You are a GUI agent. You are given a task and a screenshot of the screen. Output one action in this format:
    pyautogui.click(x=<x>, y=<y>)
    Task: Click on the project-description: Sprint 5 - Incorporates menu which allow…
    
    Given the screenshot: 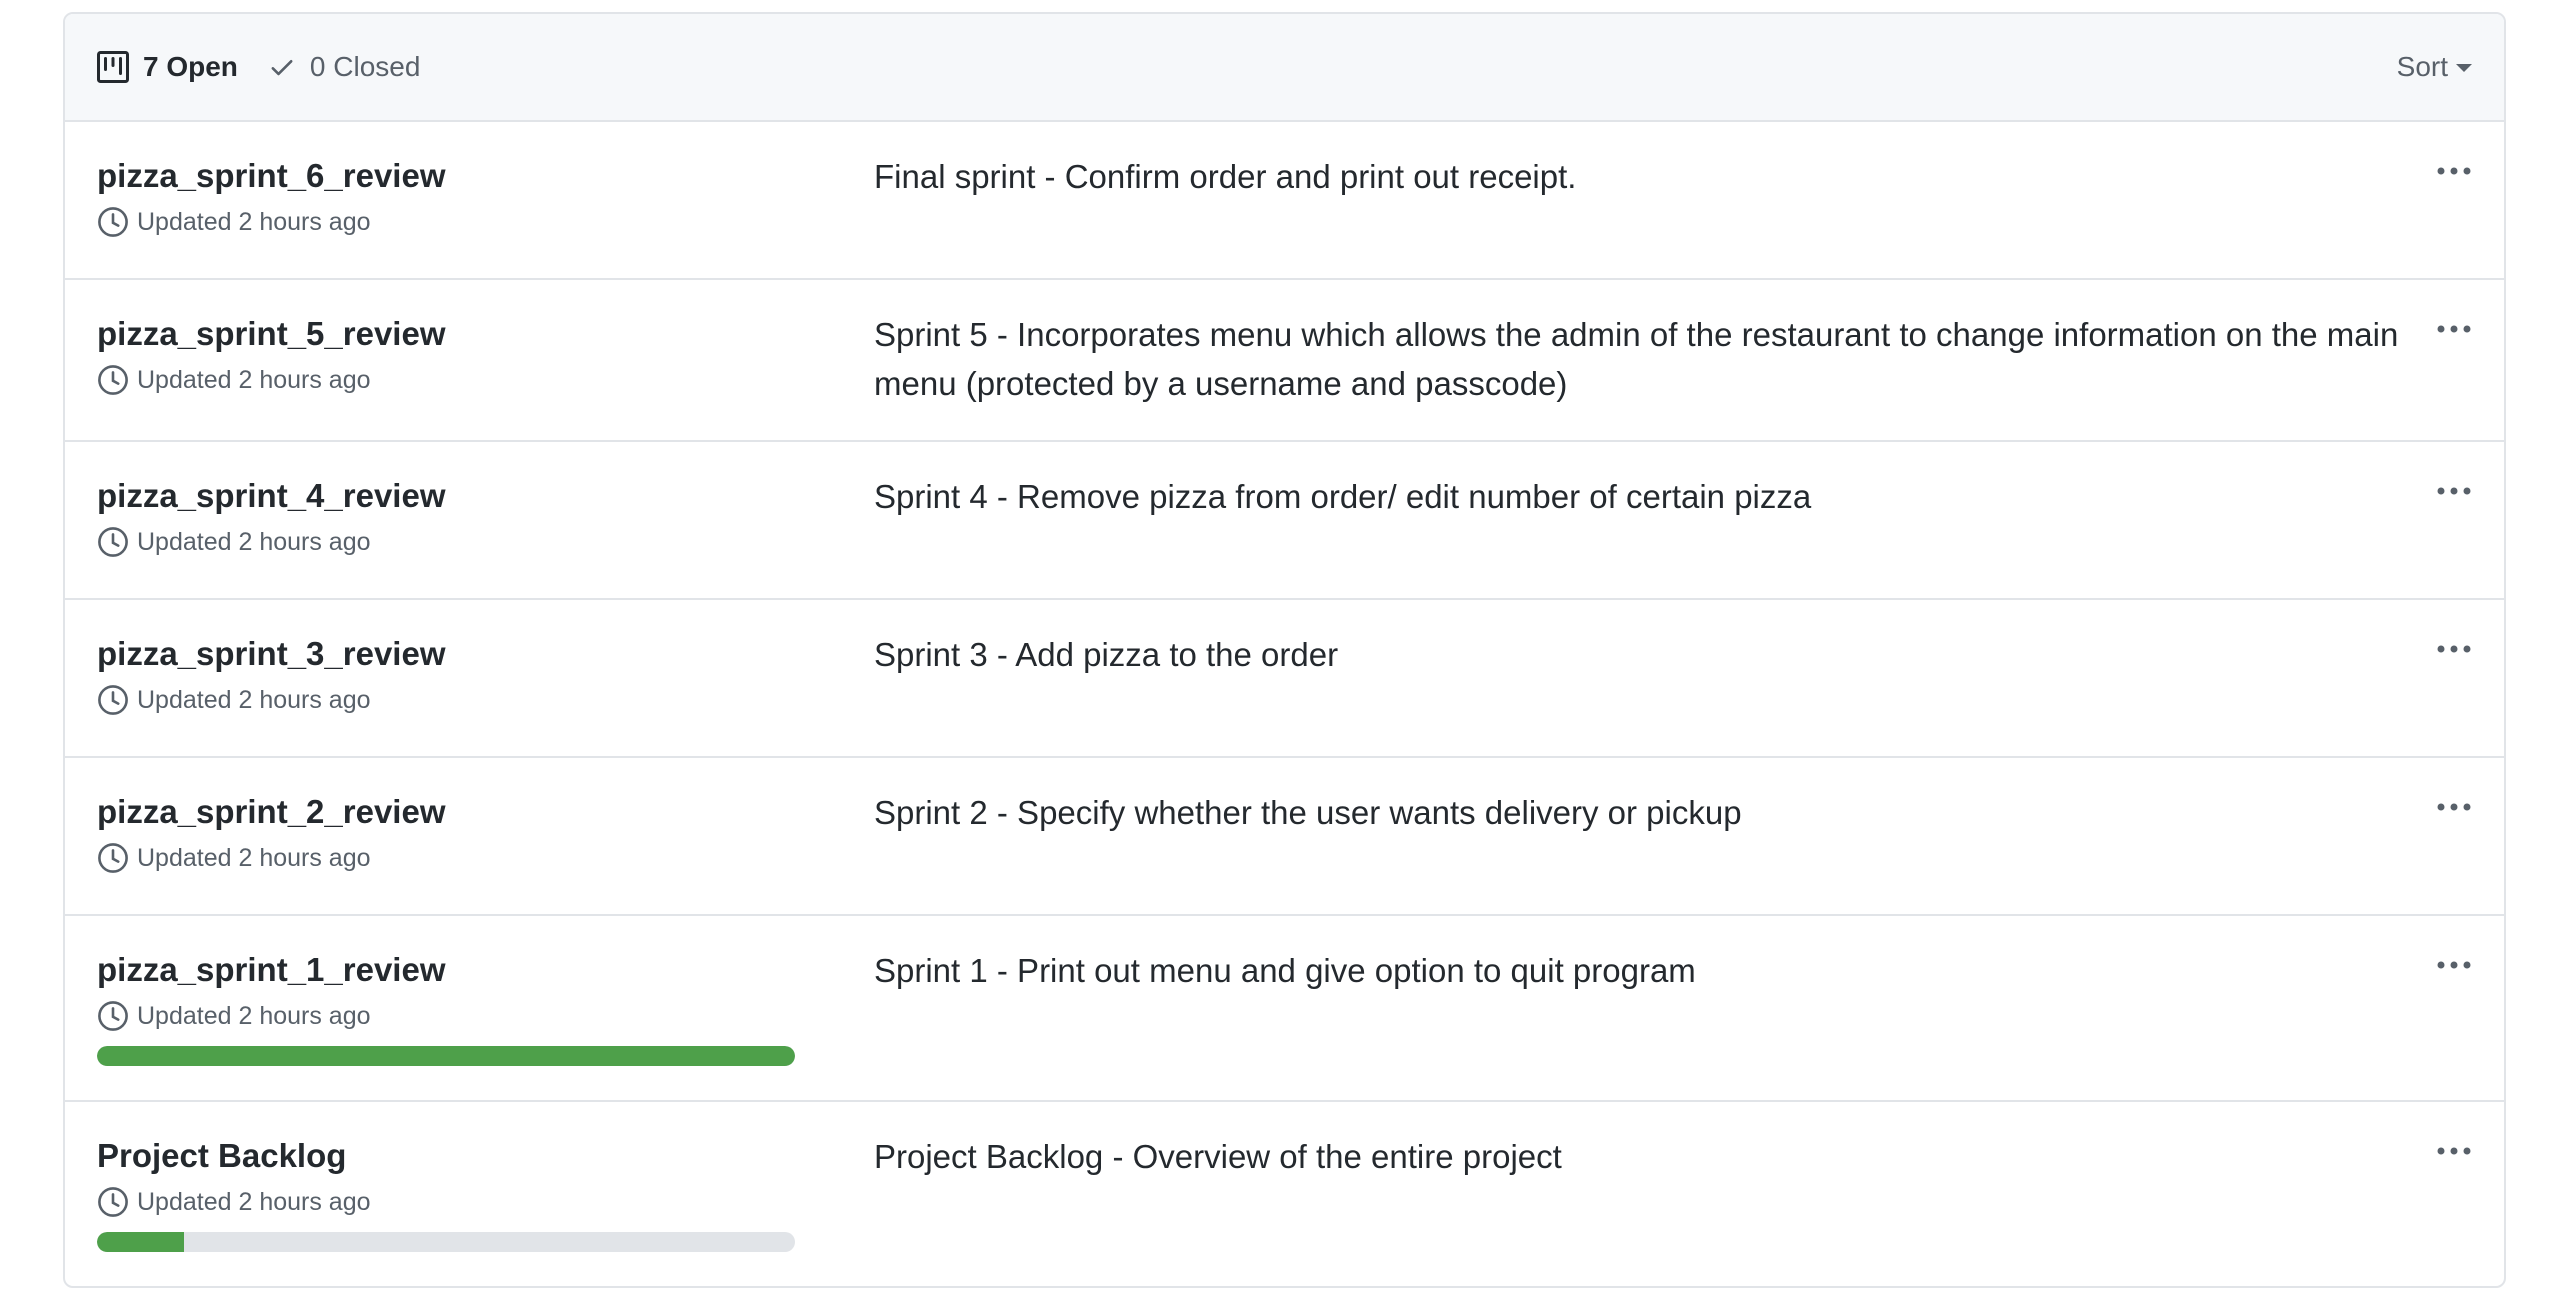 What is the action you would take?
    pyautogui.click(x=1636, y=359)
    